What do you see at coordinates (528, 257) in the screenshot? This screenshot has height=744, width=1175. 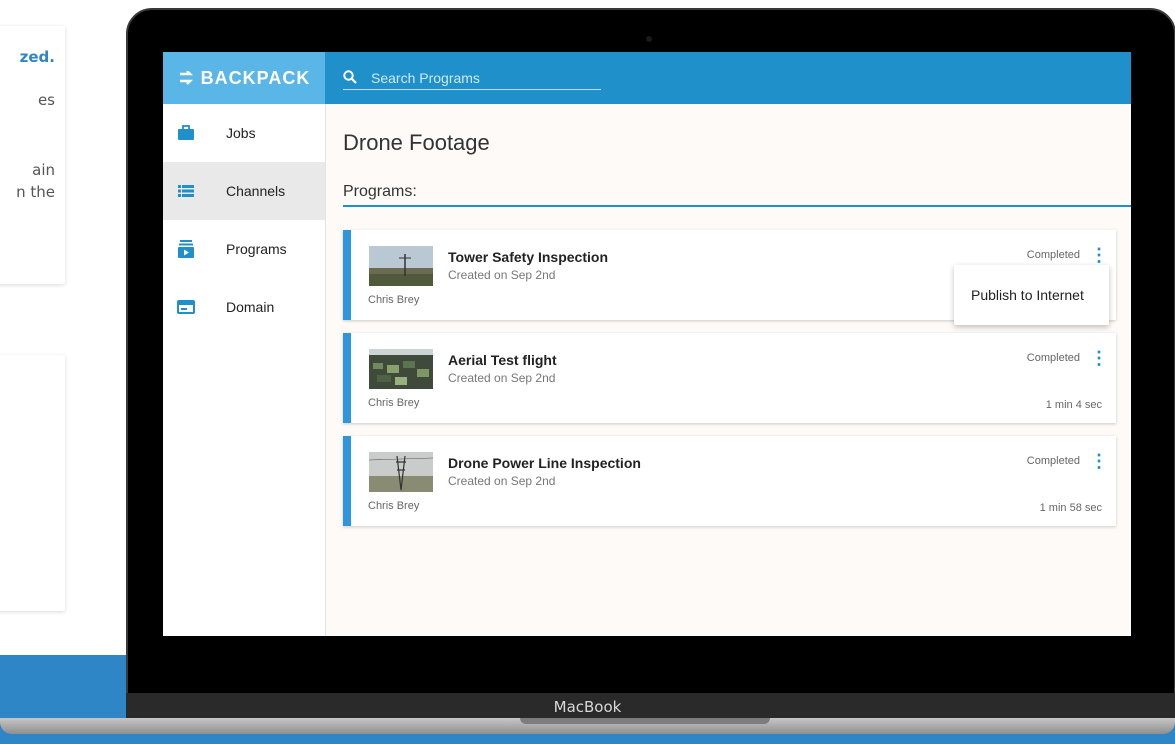 I see `program-title: Tower Safety Inspection` at bounding box center [528, 257].